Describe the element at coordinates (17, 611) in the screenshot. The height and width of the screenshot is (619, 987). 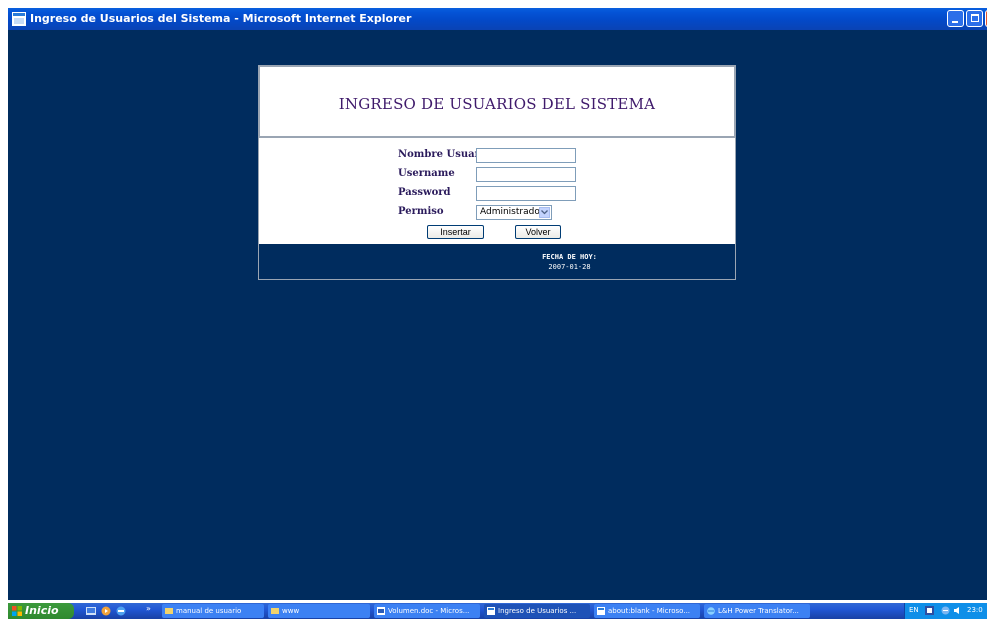
I see `windows-flag-icon` at that location.